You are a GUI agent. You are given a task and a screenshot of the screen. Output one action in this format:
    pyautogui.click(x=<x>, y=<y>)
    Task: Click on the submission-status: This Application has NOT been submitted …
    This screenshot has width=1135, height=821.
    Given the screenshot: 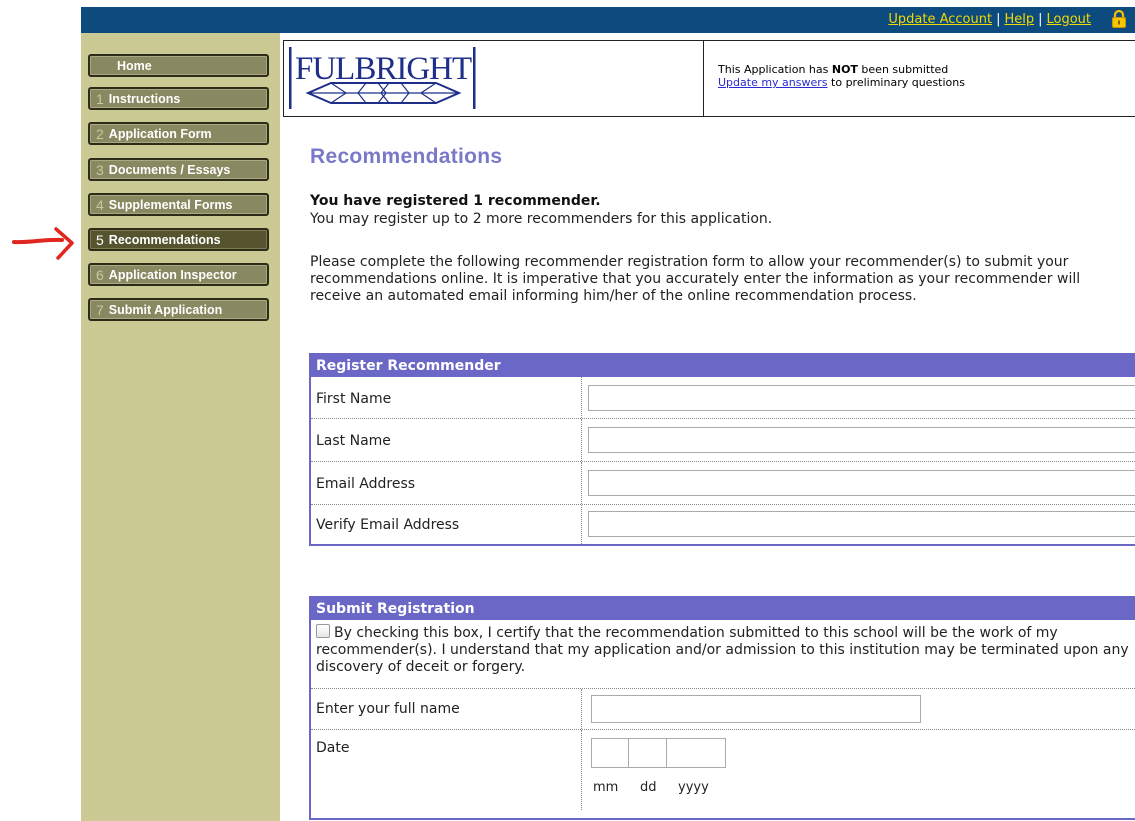 What is the action you would take?
    pyautogui.click(x=919, y=78)
    